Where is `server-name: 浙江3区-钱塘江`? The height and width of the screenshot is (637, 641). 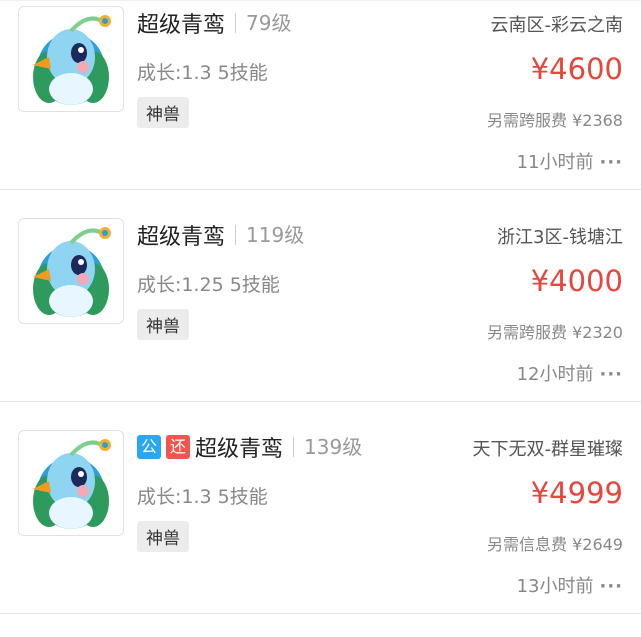 server-name: 浙江3区-钱塘江 is located at coordinates (560, 237).